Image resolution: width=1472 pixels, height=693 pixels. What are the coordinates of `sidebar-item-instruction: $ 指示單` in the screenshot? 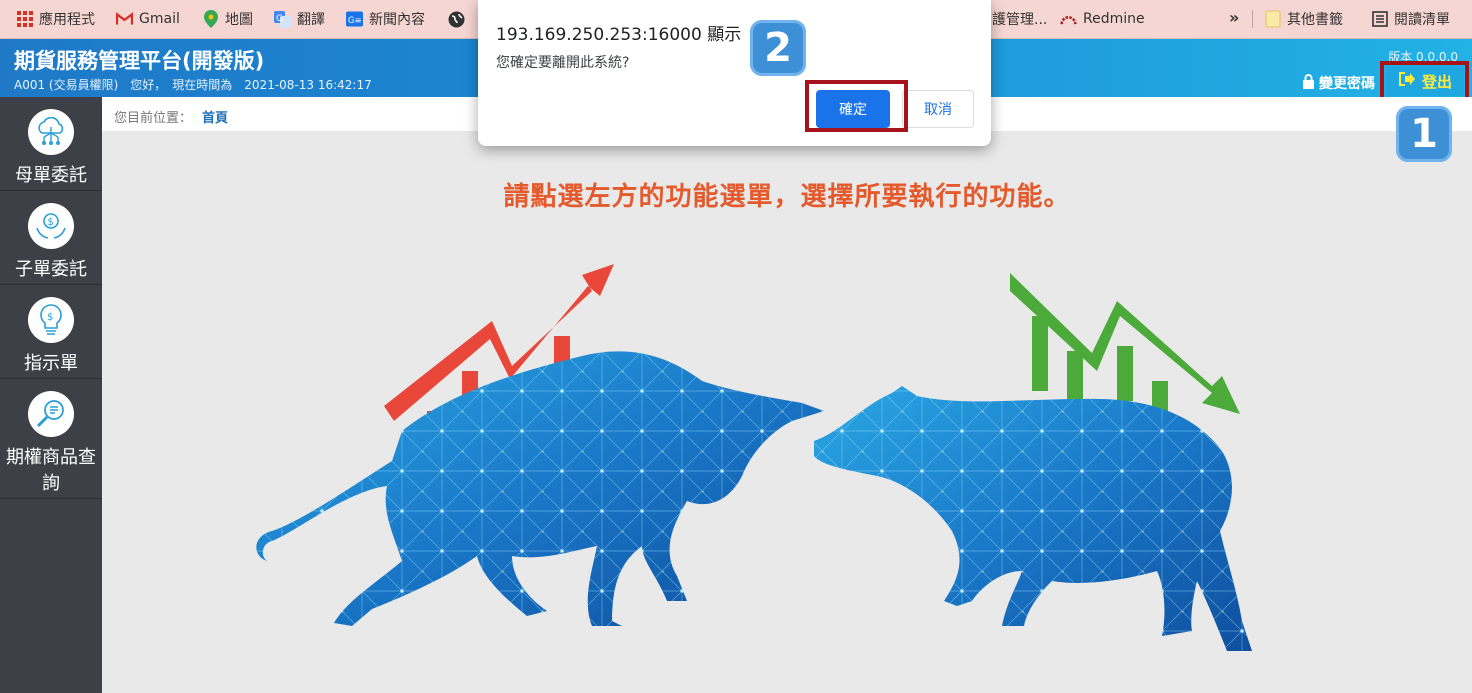 It's located at (51, 332).